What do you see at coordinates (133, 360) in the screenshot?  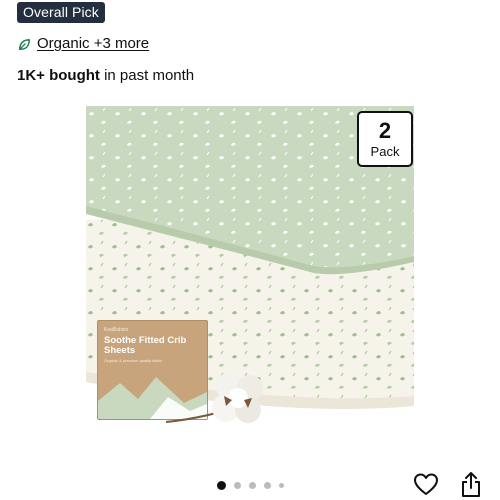 I see `box-subtitle: Organic & premium quality fabric` at bounding box center [133, 360].